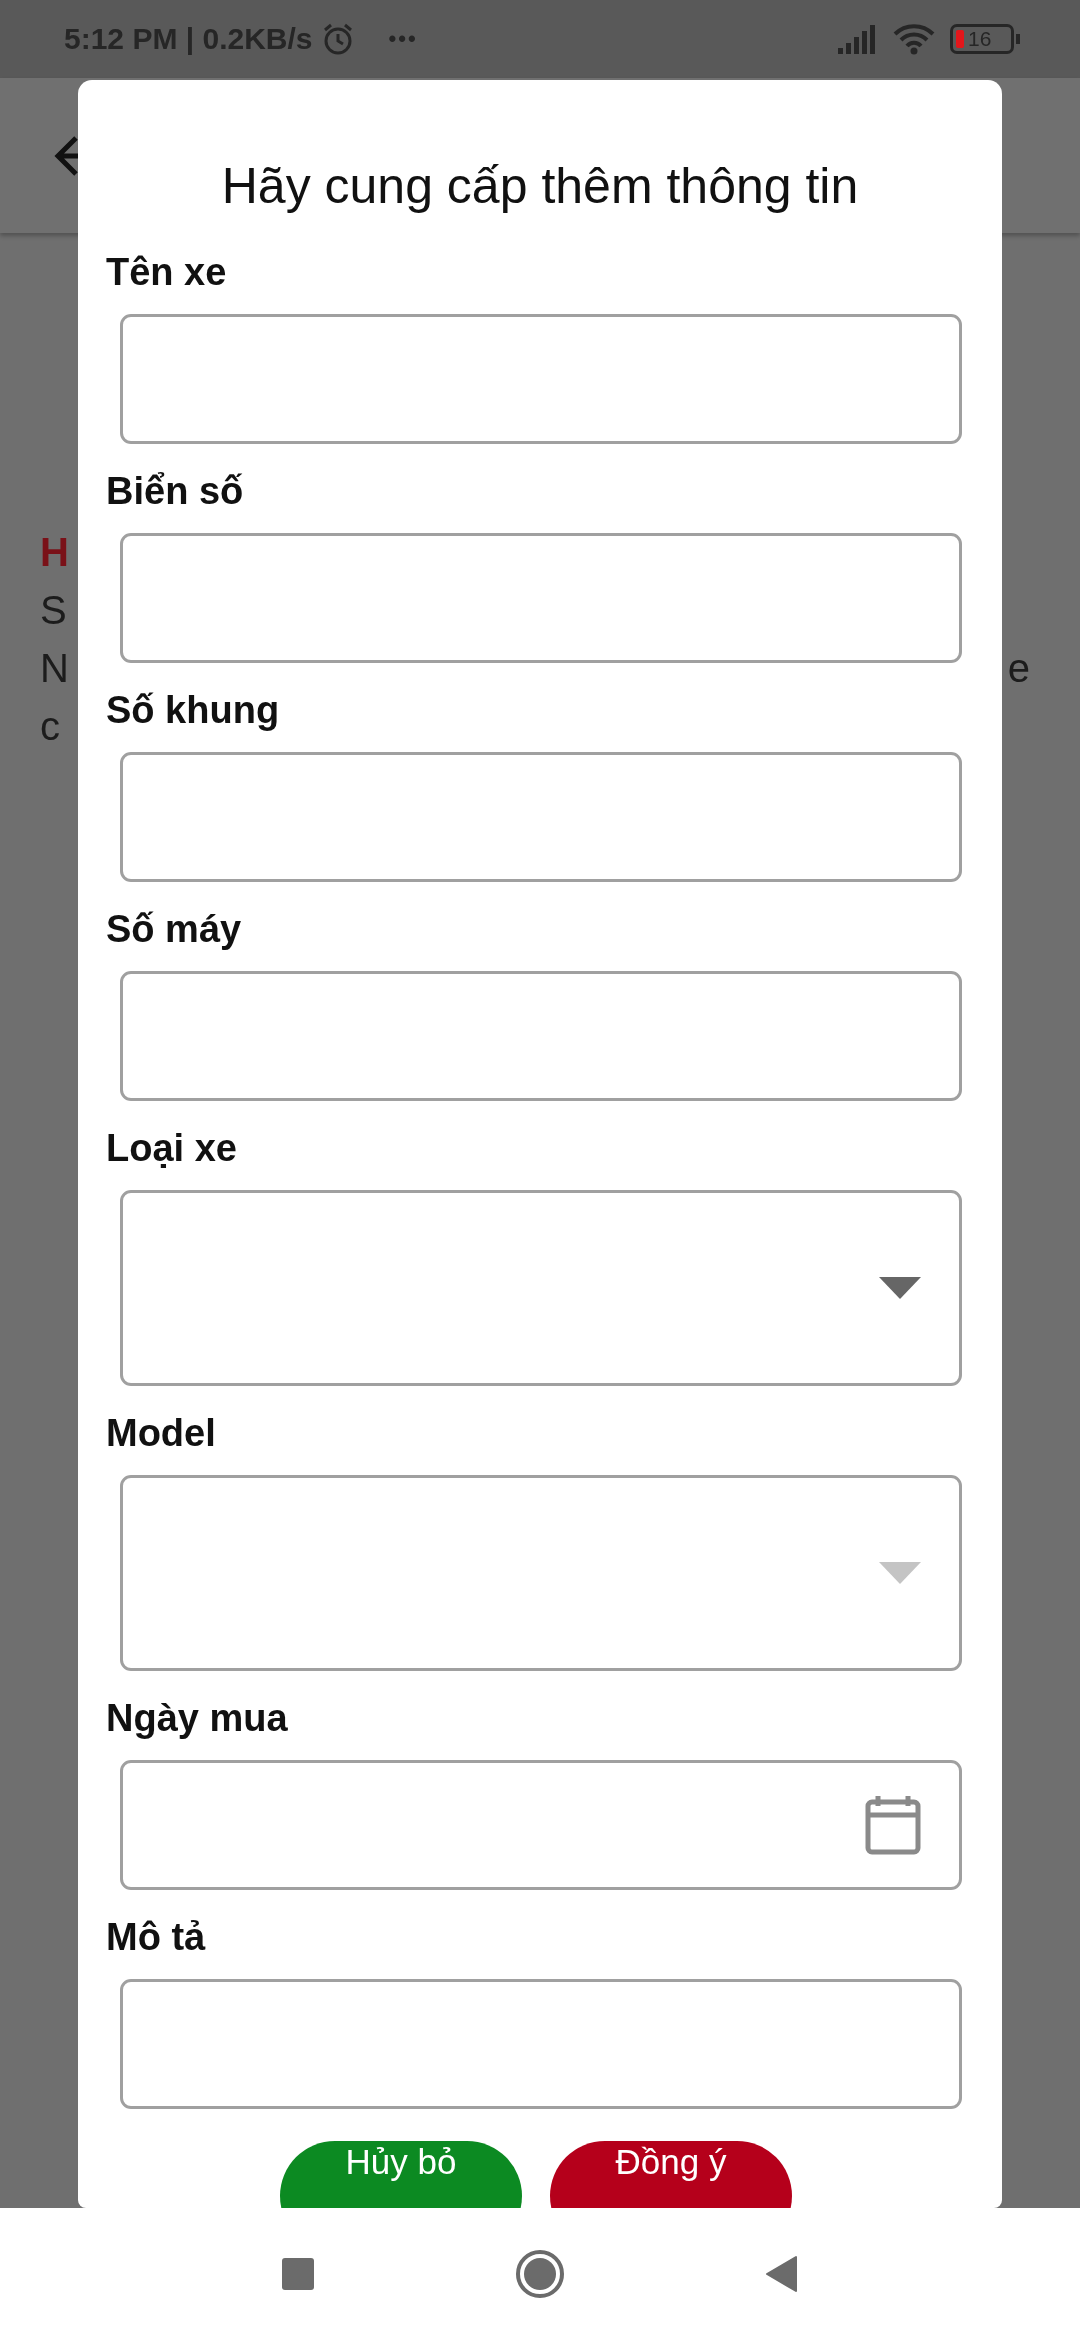 This screenshot has width=1080, height=2340. Describe the element at coordinates (50, 726) in the screenshot. I see `text-fragment: c` at that location.